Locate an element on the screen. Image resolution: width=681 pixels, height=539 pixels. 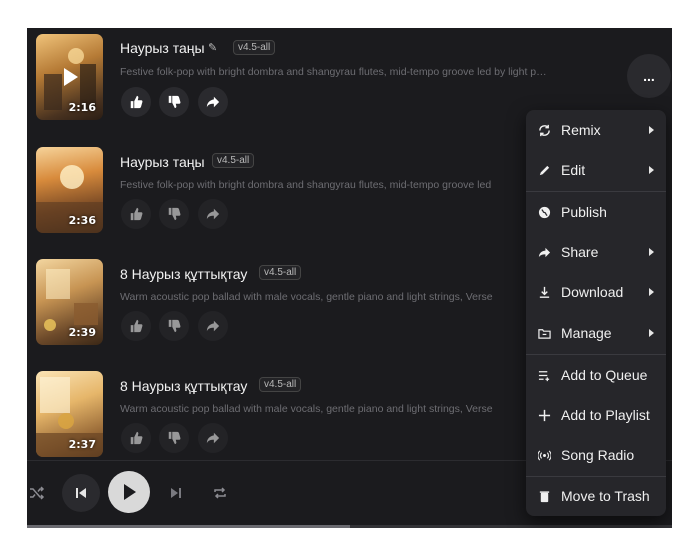
play-button is located at coordinates (129, 492).